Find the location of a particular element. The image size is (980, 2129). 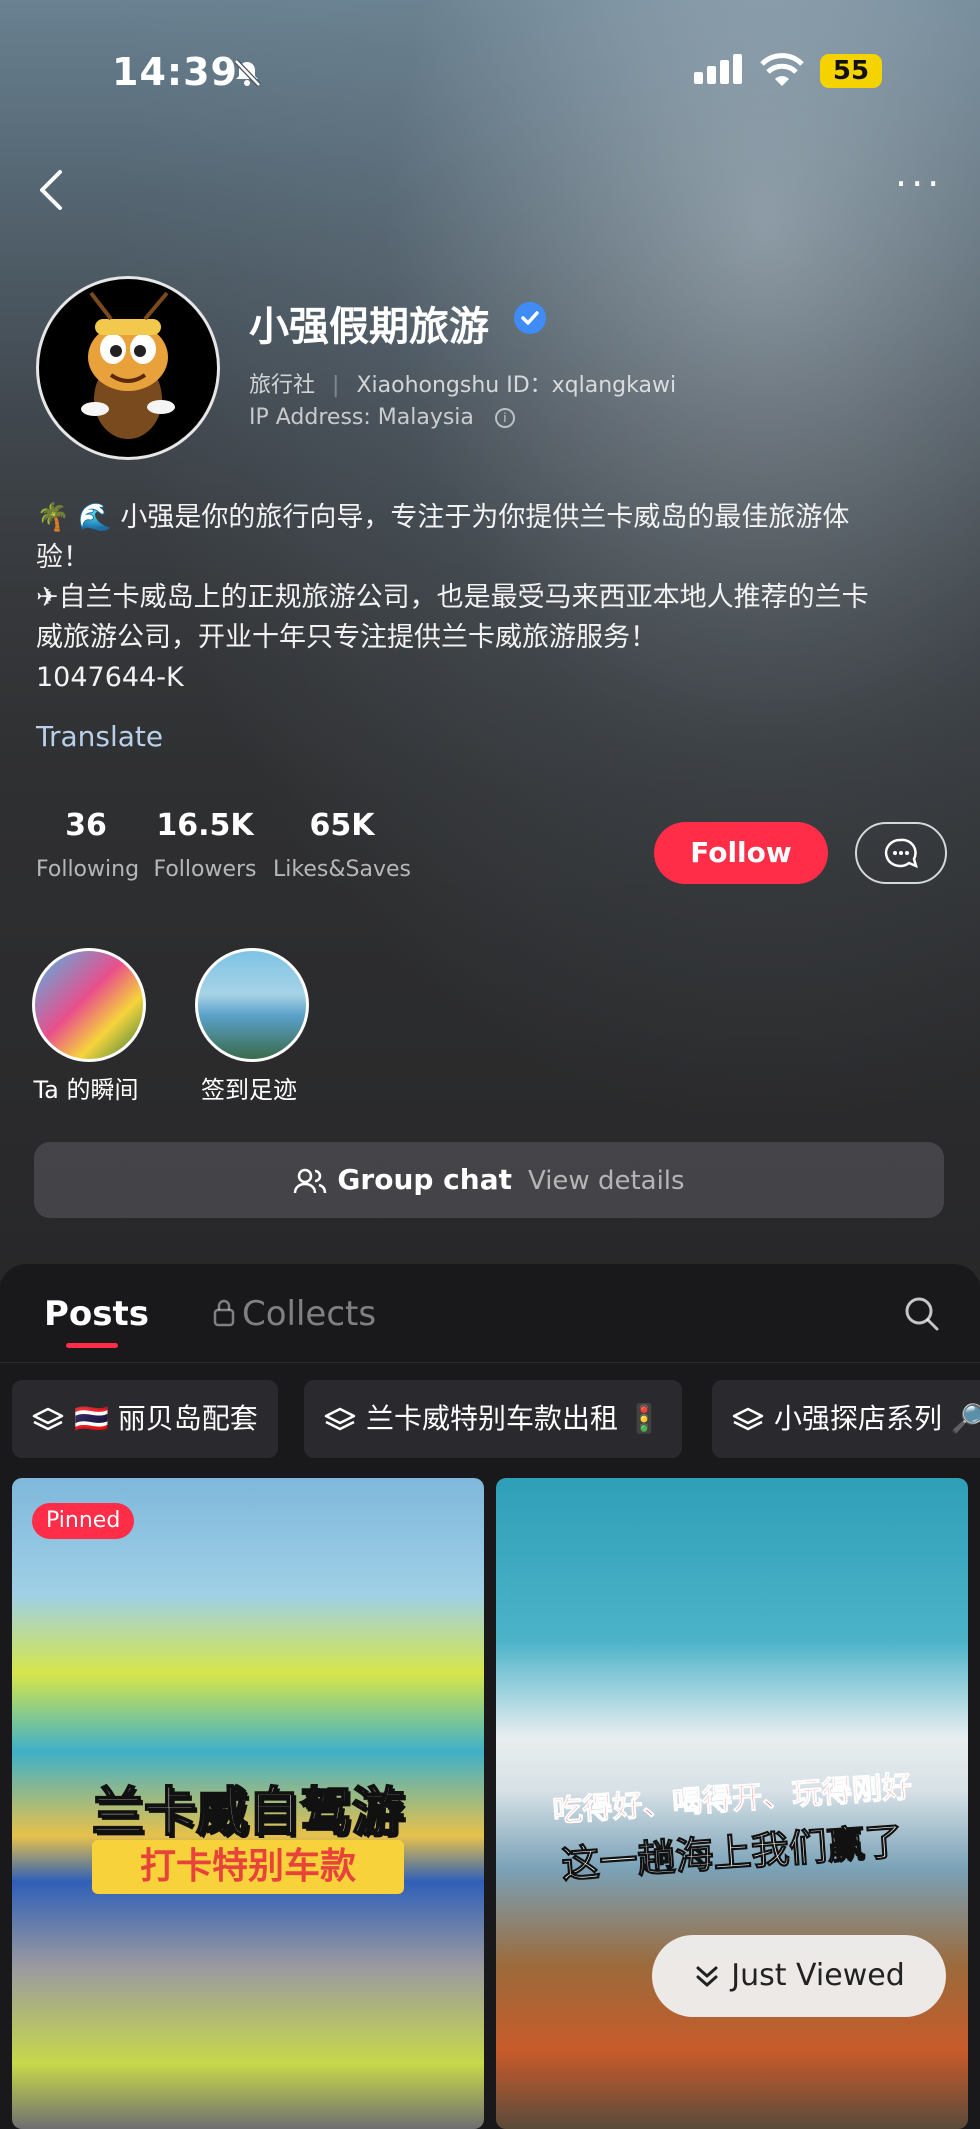

profile-id: Xiaohongshu ID：xqlangkawi is located at coordinates (516, 385).